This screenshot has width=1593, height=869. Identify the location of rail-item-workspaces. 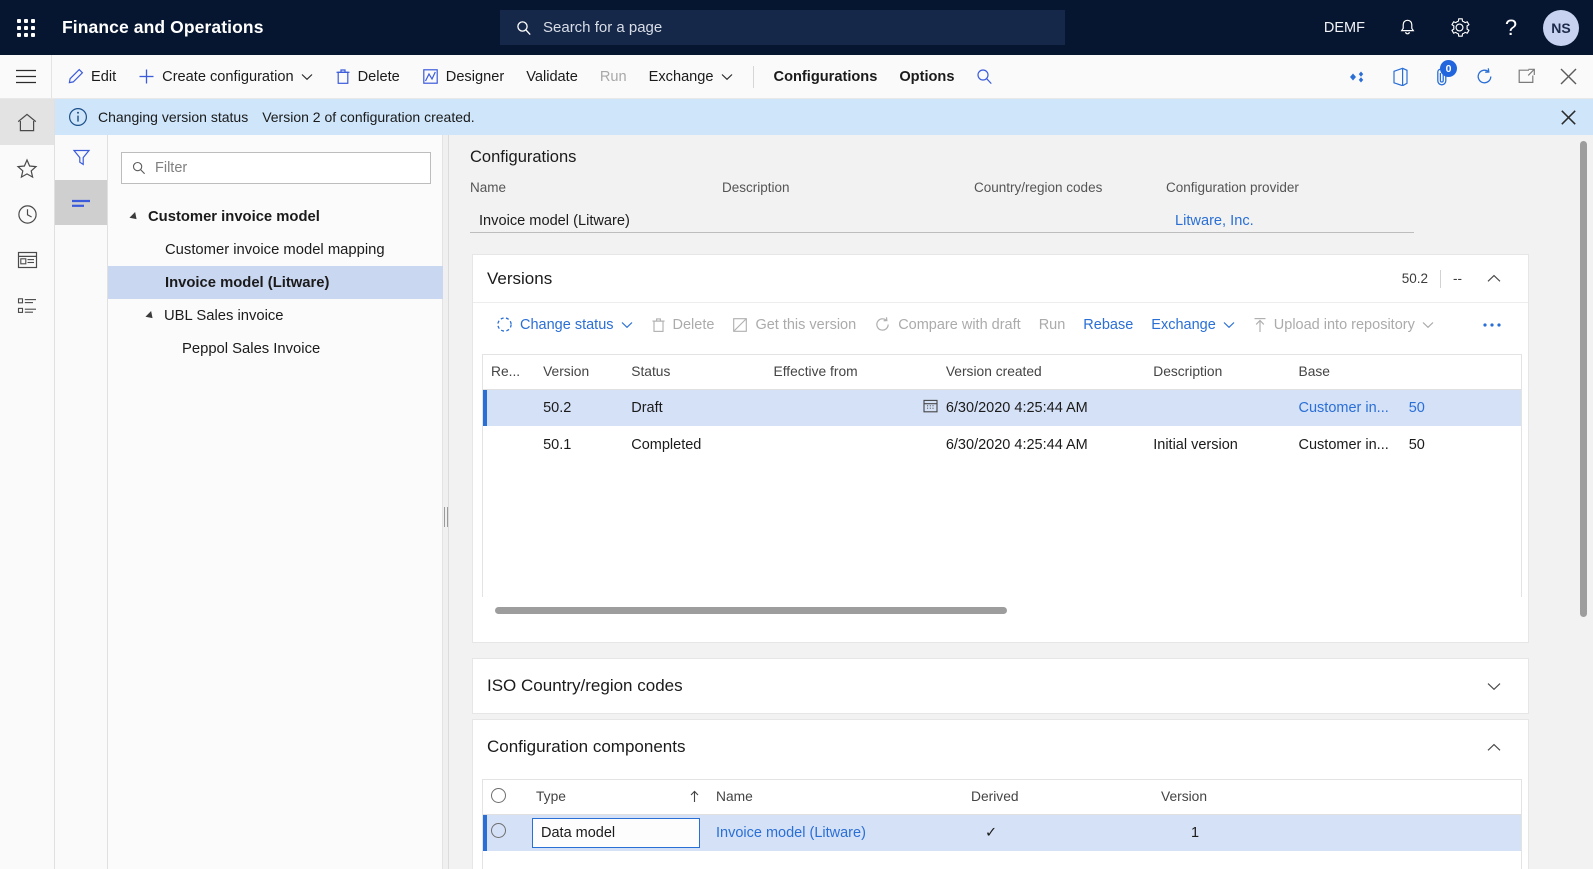
(27, 260).